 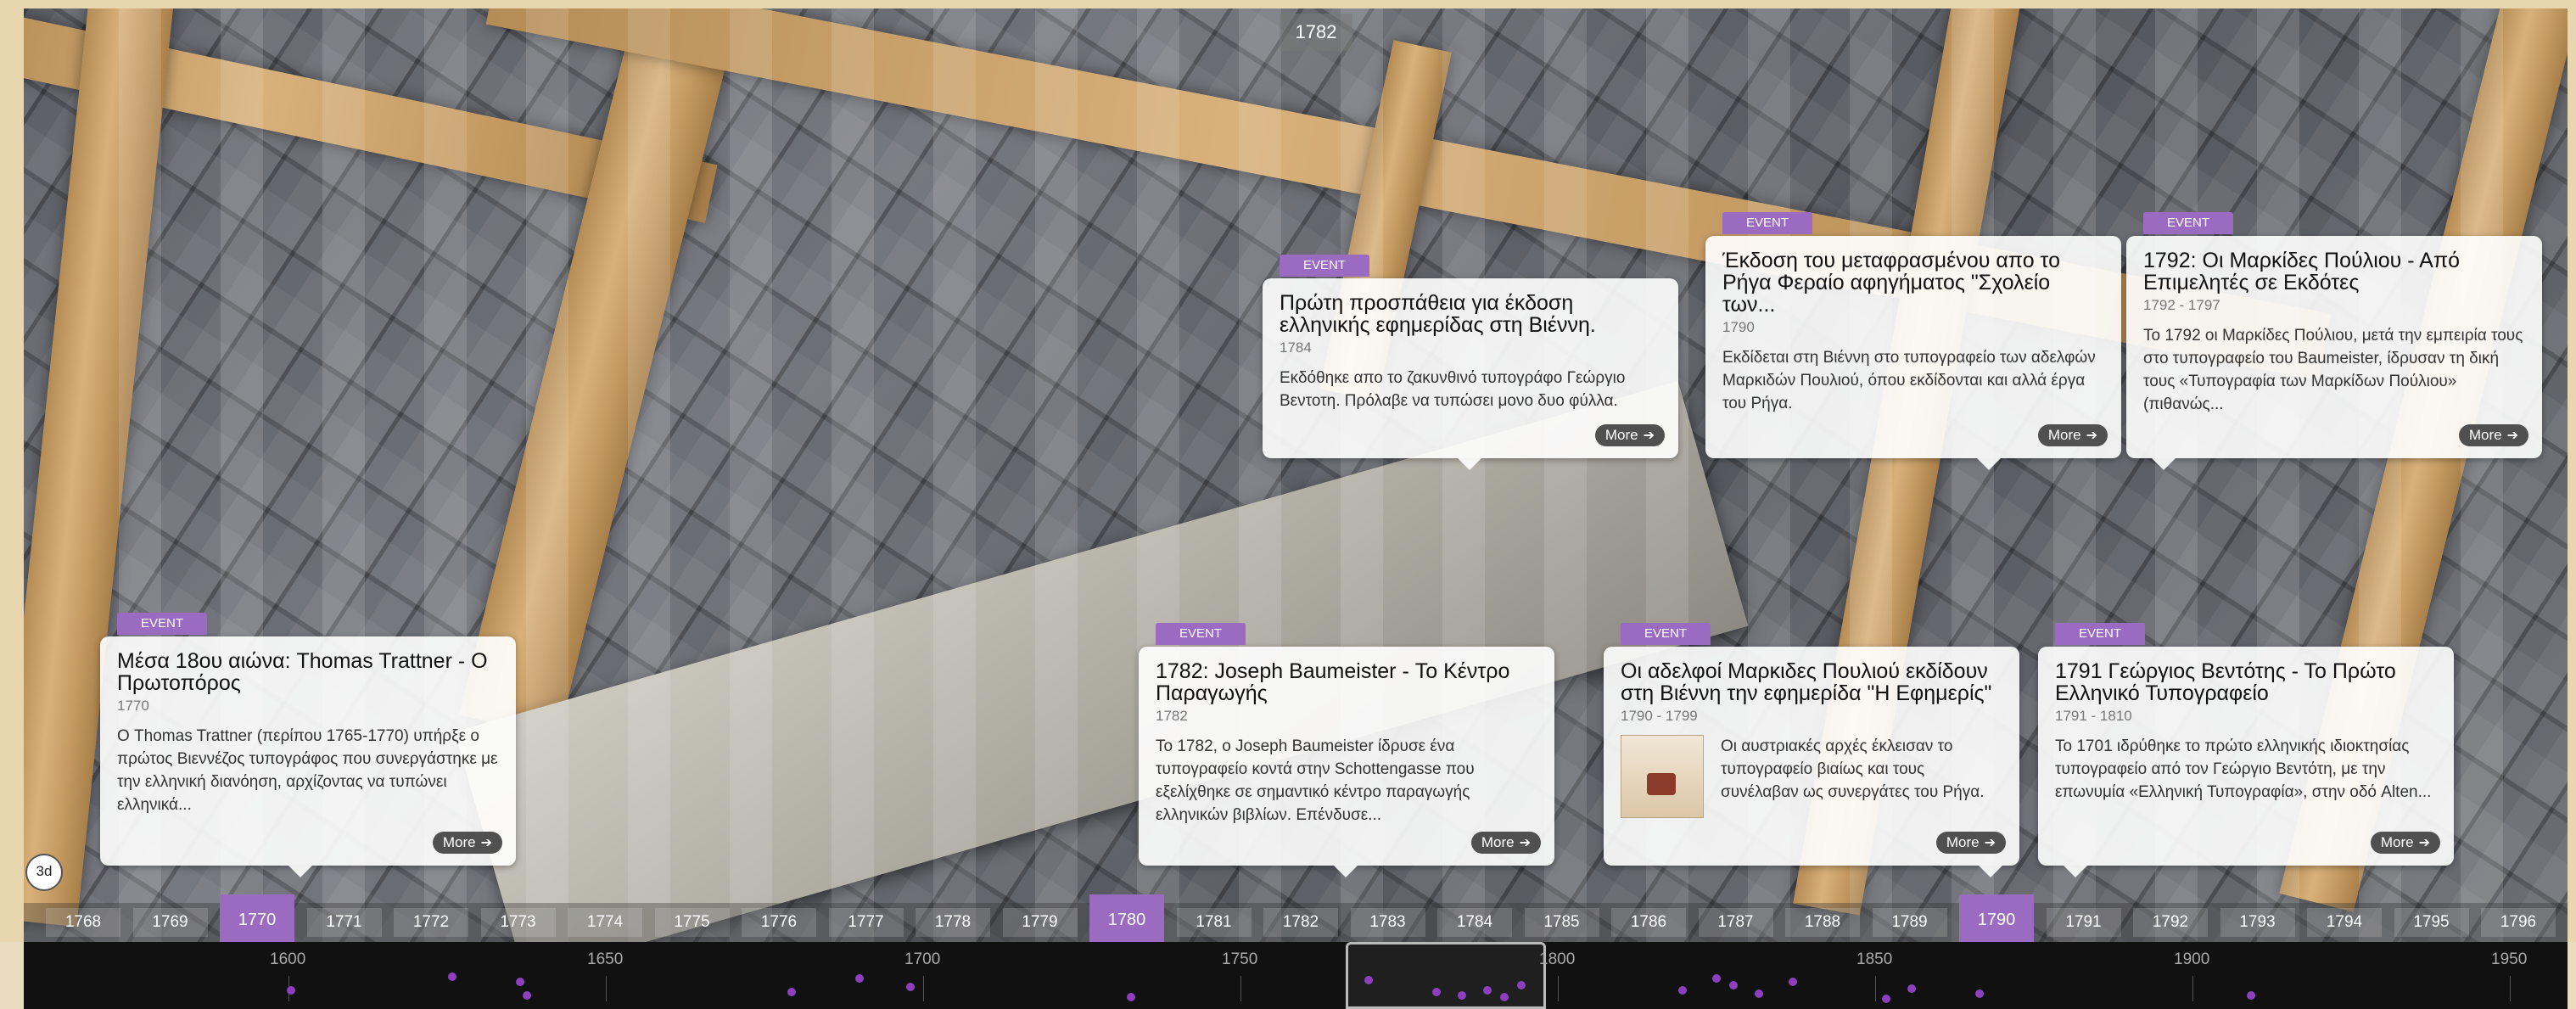 I want to click on year-marker-1777: 1777, so click(x=866, y=922).